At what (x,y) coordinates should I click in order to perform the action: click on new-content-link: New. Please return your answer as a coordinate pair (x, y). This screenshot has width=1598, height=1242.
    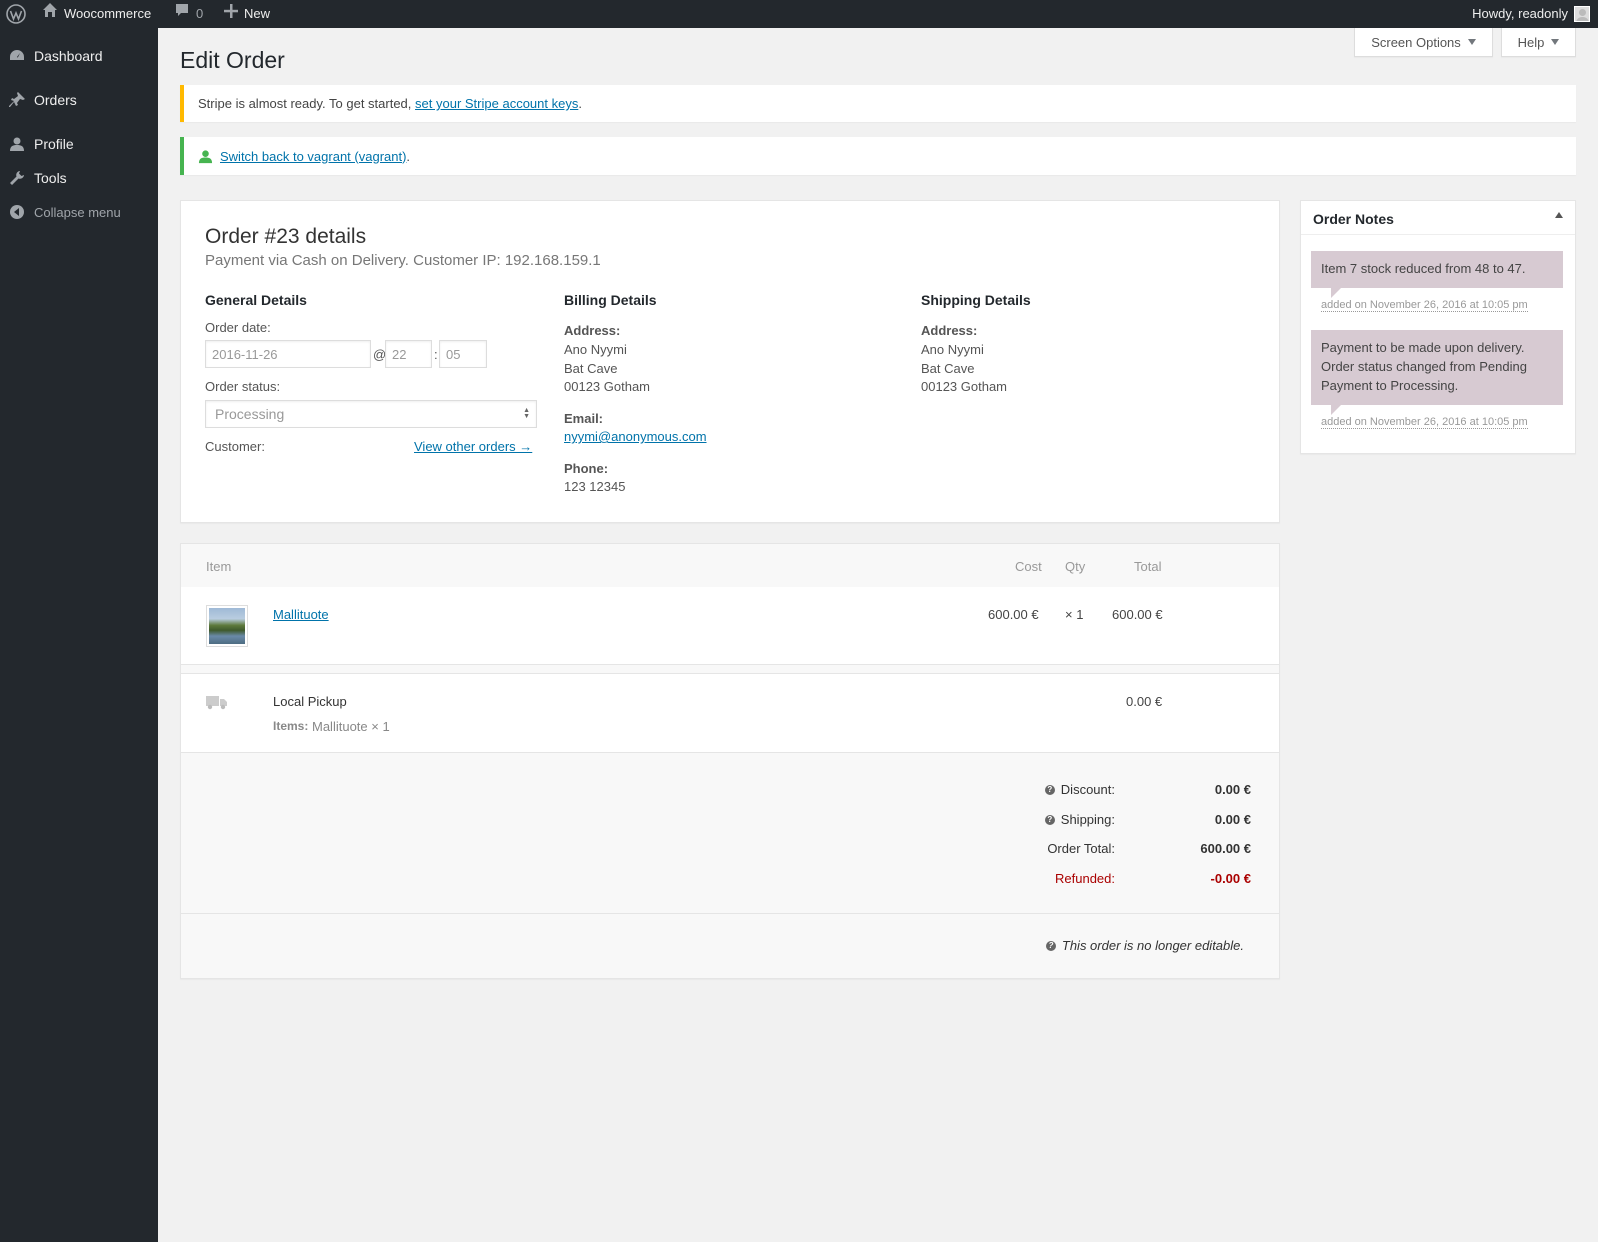
    Looking at the image, I should click on (247, 14).